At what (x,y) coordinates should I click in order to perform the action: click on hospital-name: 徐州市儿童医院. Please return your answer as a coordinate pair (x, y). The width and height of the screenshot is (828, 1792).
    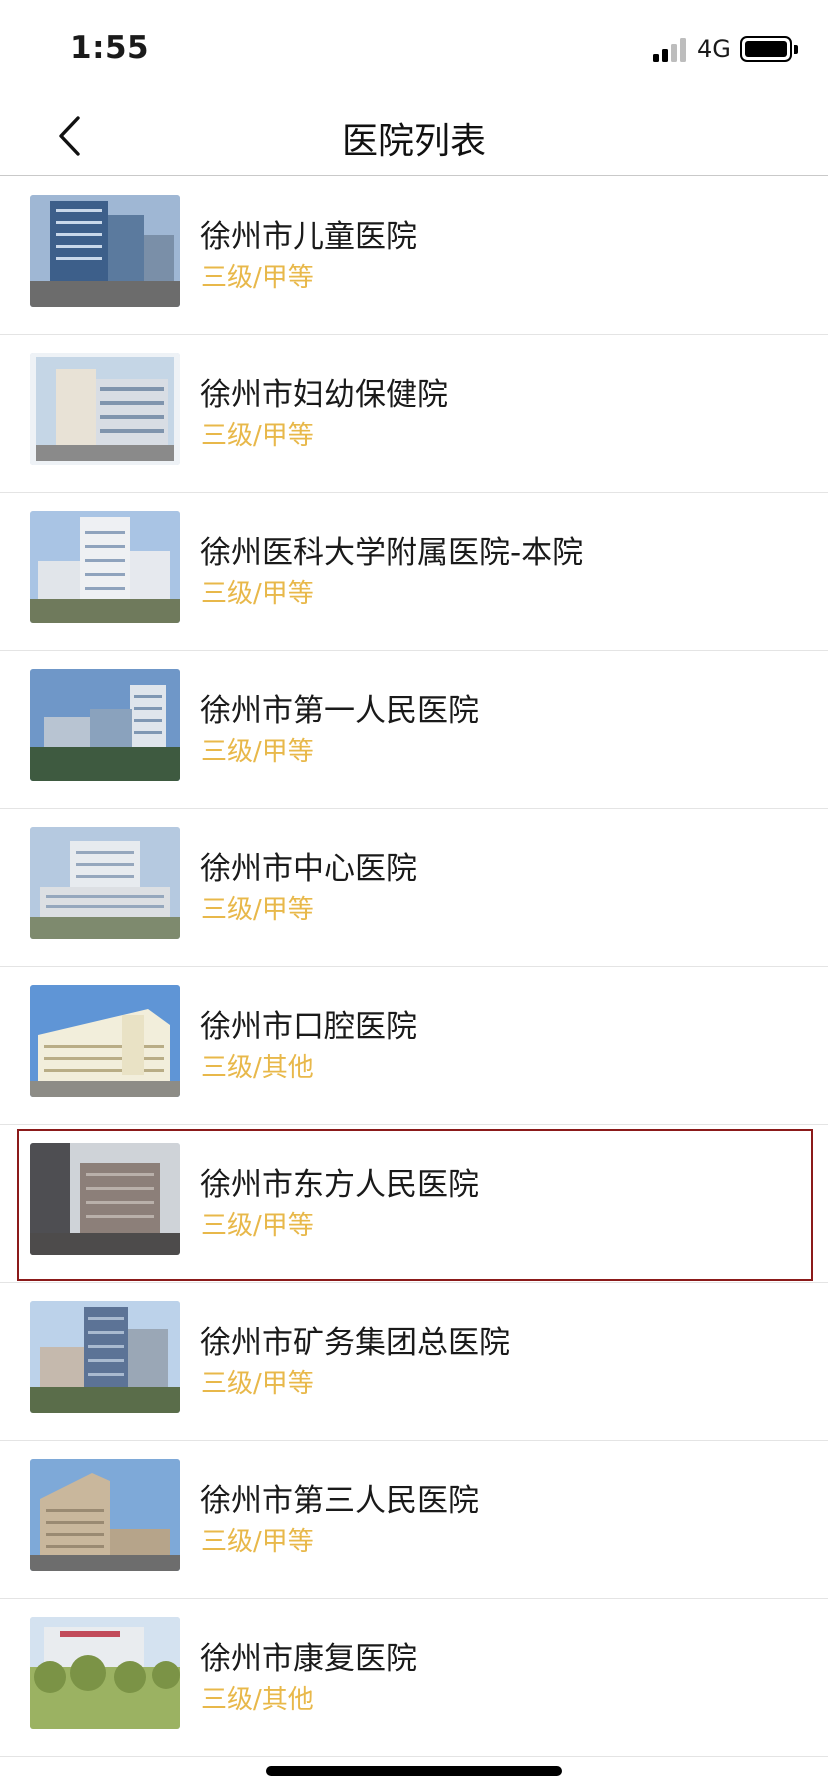
    Looking at the image, I should click on (308, 237).